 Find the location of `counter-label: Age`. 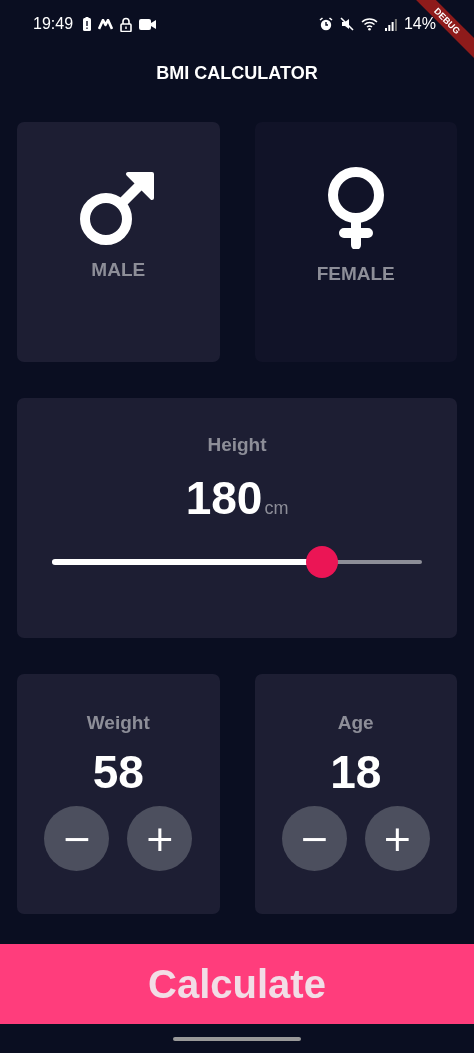

counter-label: Age is located at coordinates (355, 723).